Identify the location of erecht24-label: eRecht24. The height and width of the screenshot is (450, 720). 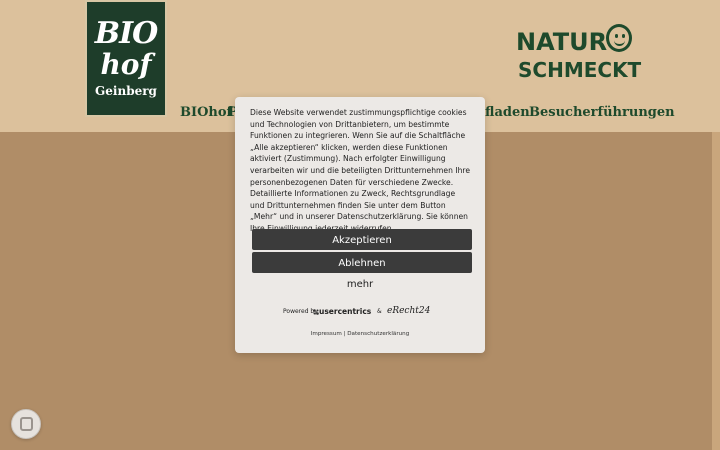
(408, 311).